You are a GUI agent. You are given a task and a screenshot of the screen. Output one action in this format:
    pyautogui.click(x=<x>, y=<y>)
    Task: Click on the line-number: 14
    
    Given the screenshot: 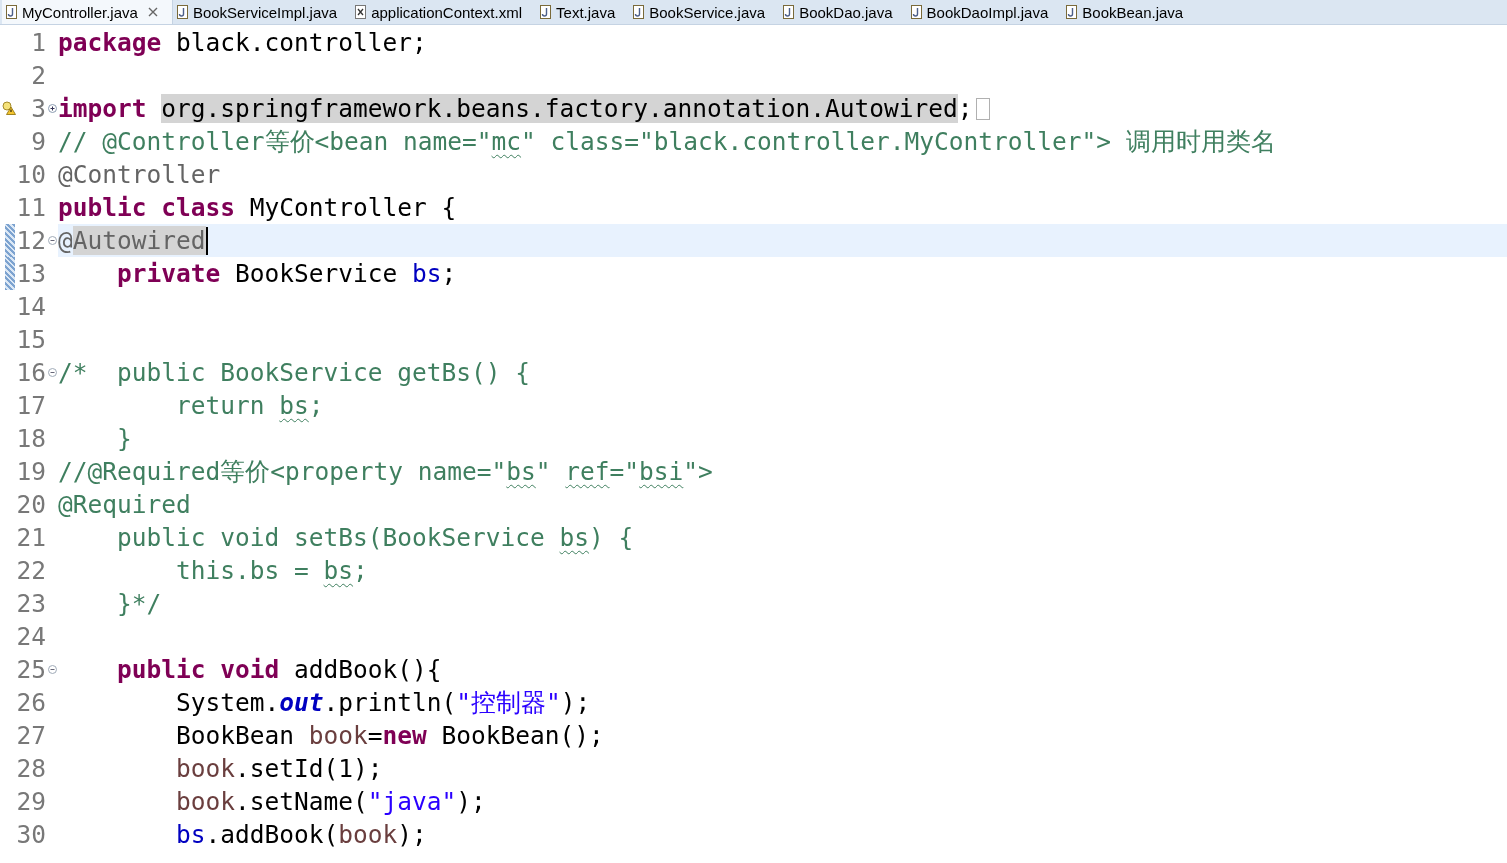 What is the action you would take?
    pyautogui.click(x=30, y=306)
    